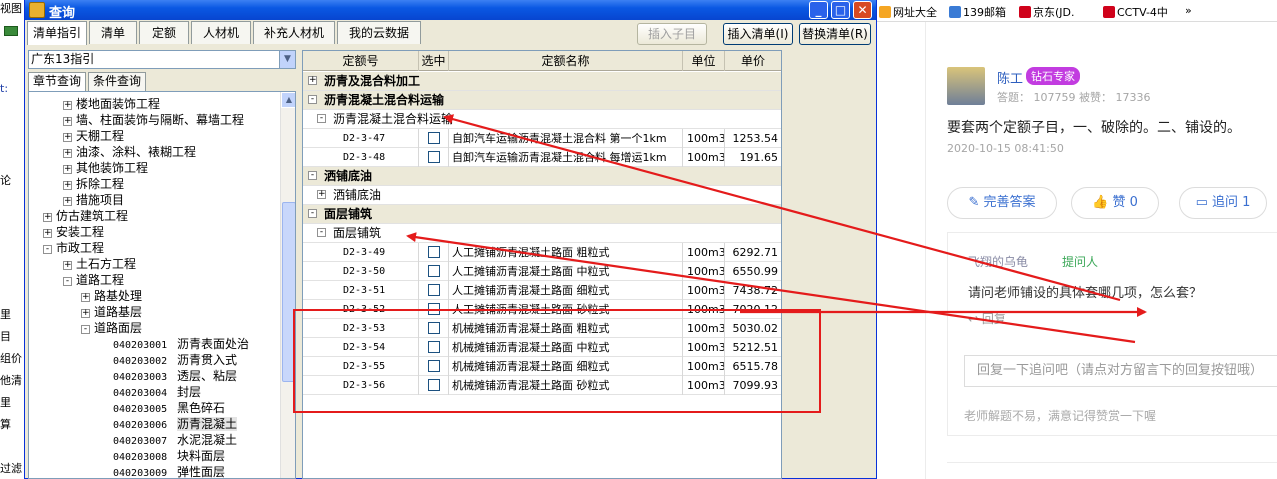 The height and width of the screenshot is (479, 1277). Describe the element at coordinates (987, 318) in the screenshot. I see `reply-link: ↩ 回复` at that location.